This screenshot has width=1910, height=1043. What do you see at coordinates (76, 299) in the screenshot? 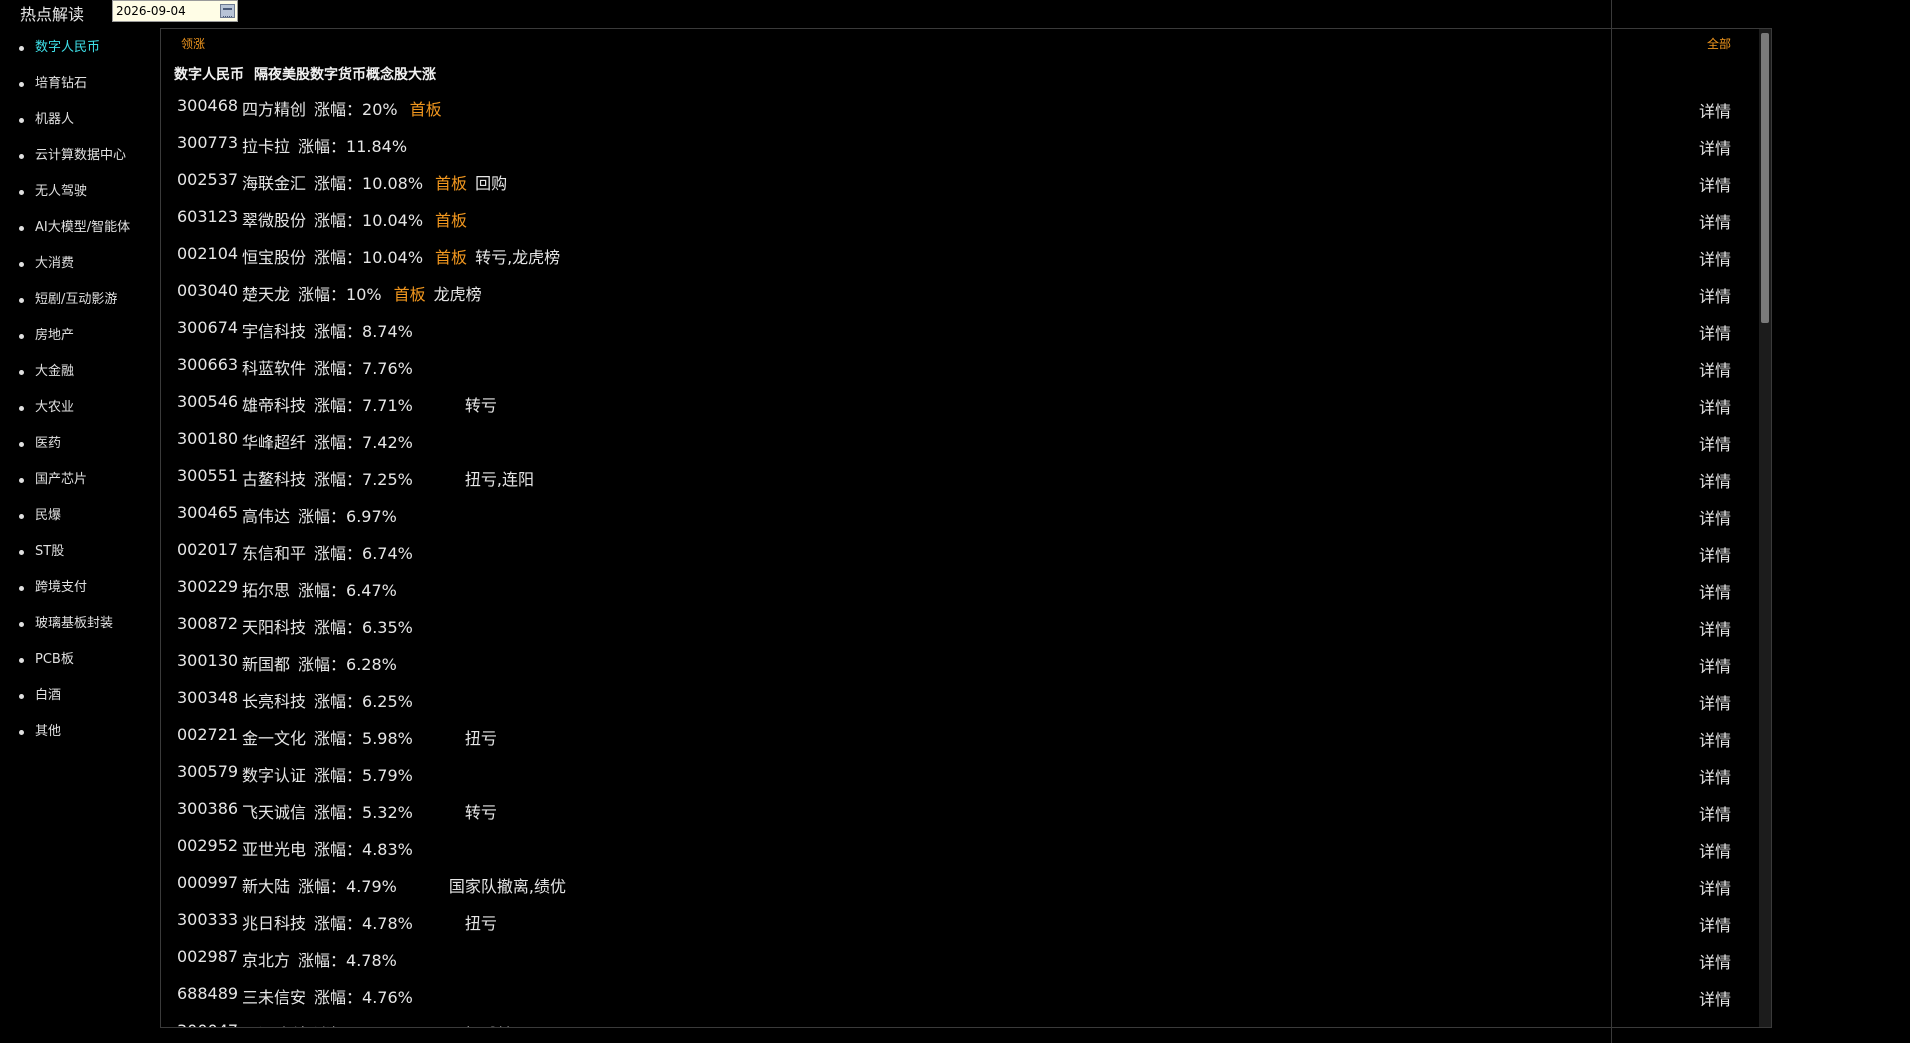
I see `sidebar-item-label: 短剧/互动影游` at bounding box center [76, 299].